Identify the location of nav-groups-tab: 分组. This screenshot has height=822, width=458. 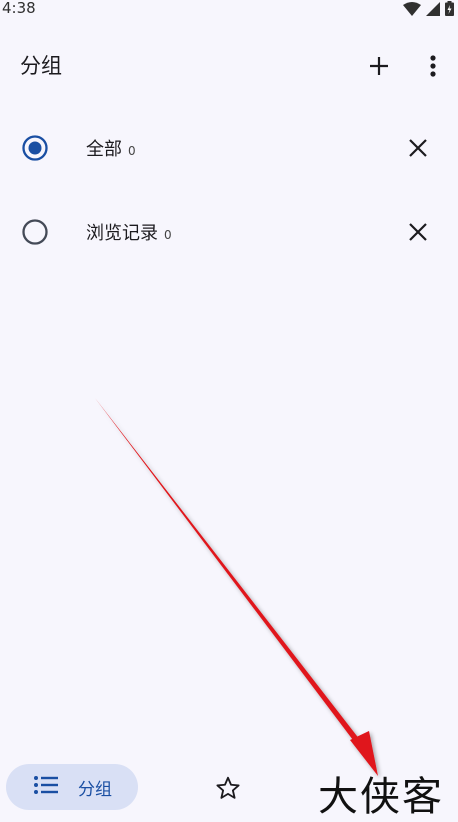
(72, 787).